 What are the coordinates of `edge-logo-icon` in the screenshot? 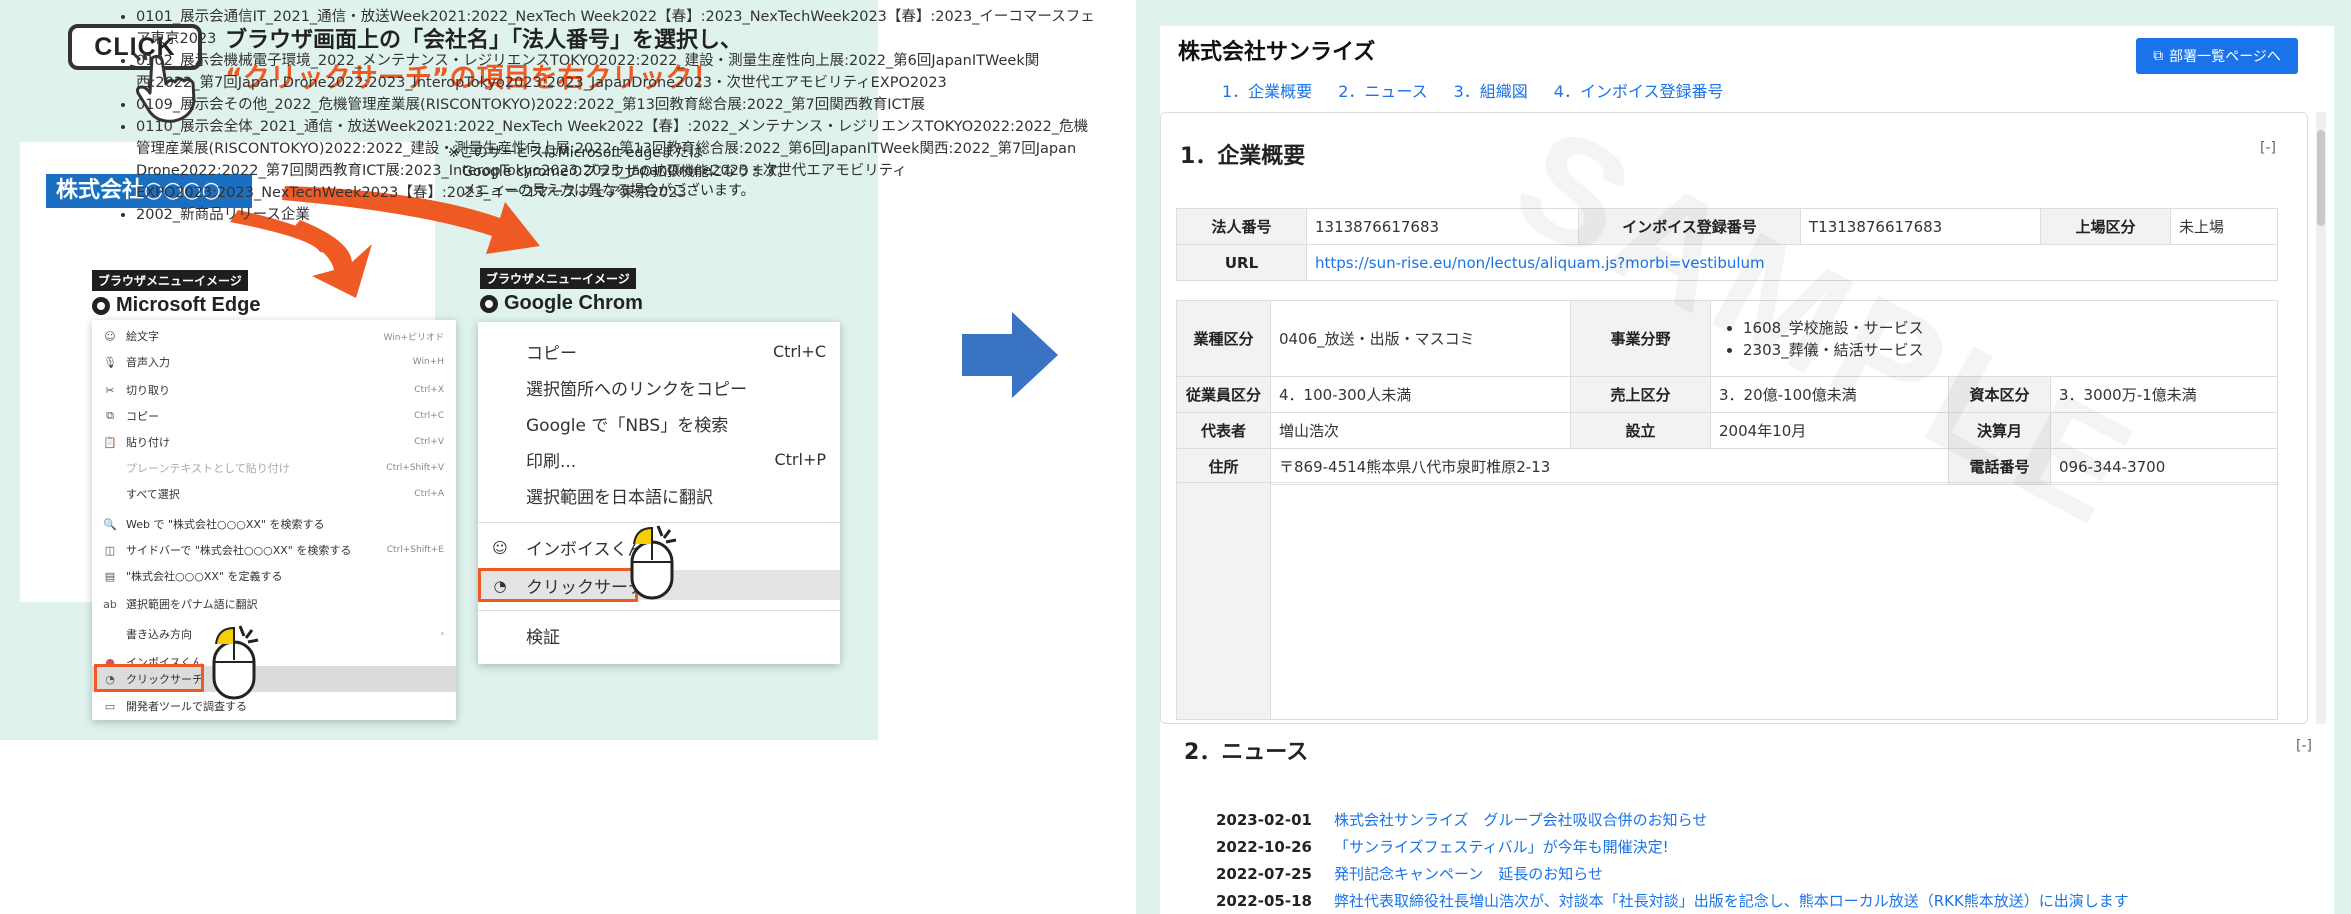 It's located at (101, 305).